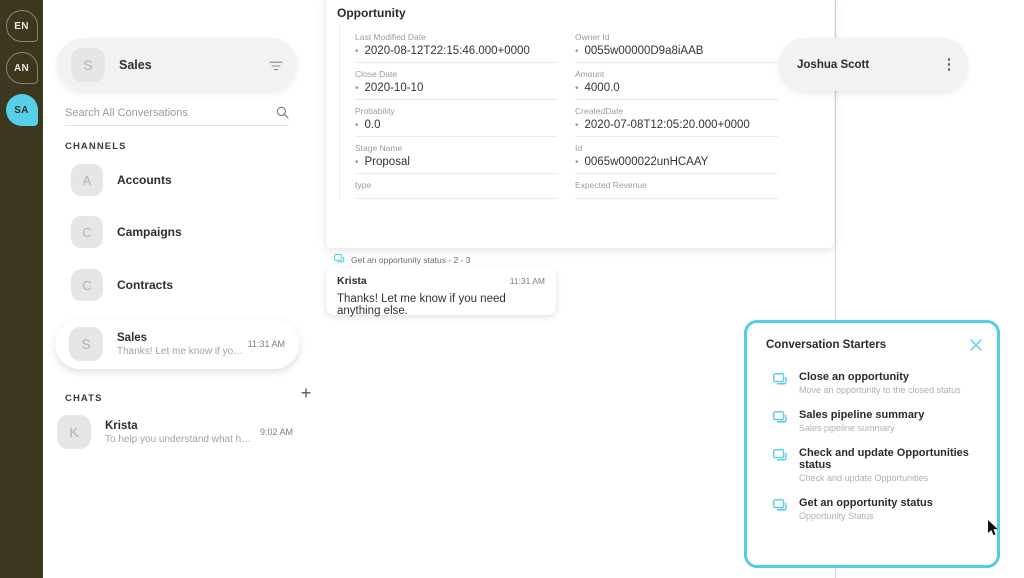 The width and height of the screenshot is (1024, 578). I want to click on rail-avatar-en: EN, so click(21, 26).